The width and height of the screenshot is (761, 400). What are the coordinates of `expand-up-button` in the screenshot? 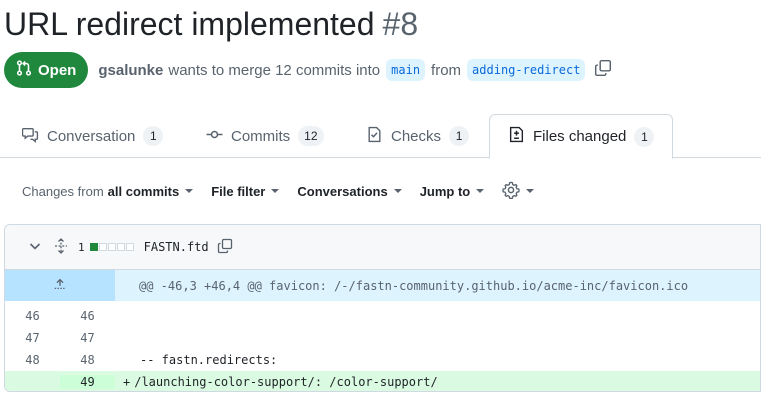 It's located at (60, 285).